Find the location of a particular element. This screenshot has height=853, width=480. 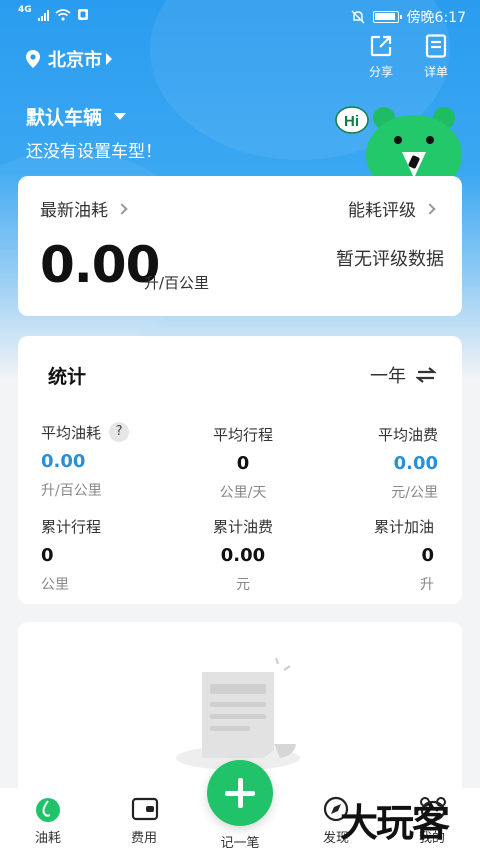

status-bar: 4G 傍晚6:17 is located at coordinates (240, 16).